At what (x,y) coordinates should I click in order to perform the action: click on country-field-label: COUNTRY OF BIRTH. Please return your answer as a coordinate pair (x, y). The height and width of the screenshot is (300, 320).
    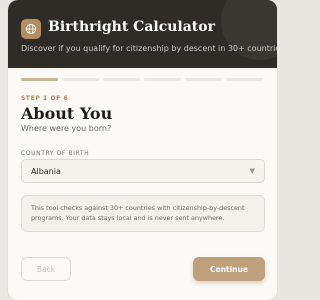
    Looking at the image, I should click on (55, 153).